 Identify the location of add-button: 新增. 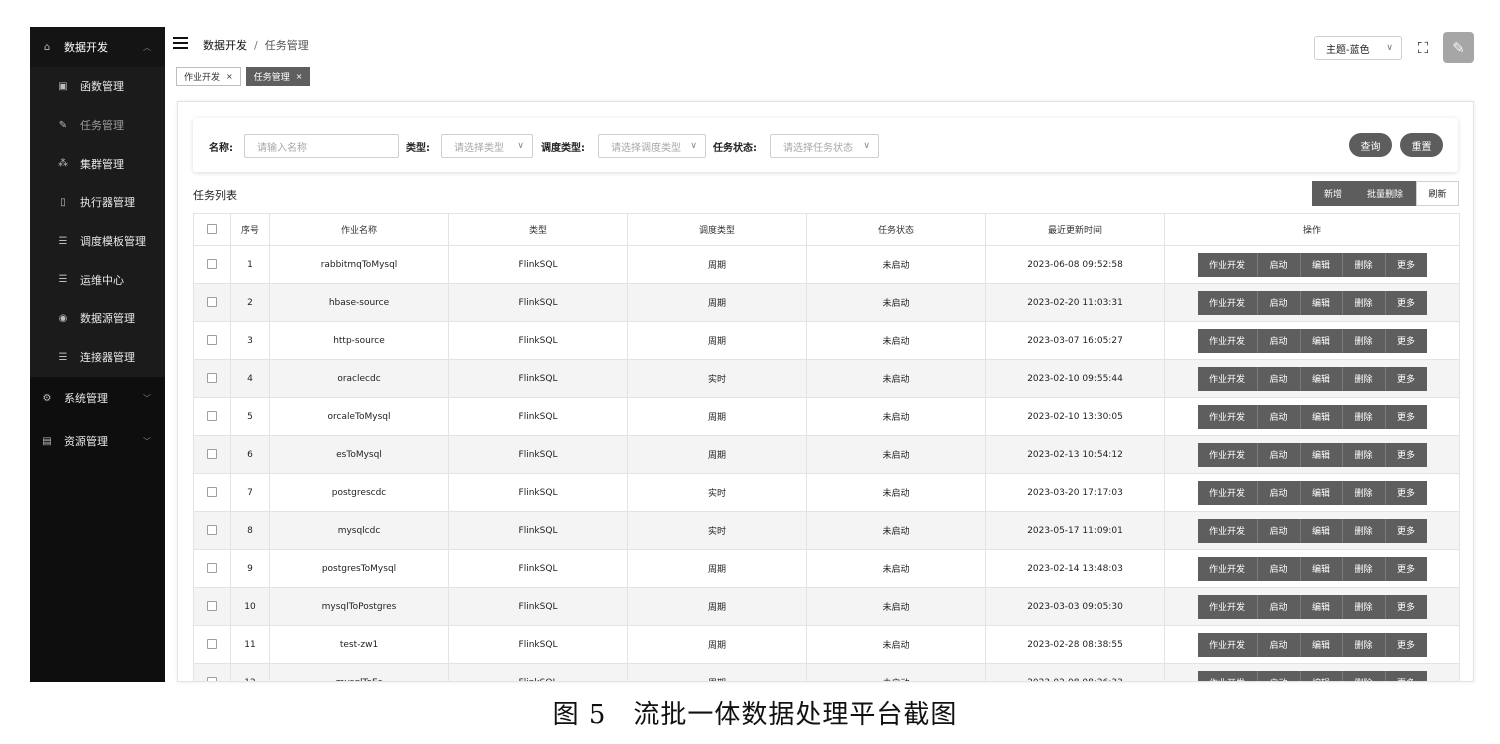
(1333, 193).